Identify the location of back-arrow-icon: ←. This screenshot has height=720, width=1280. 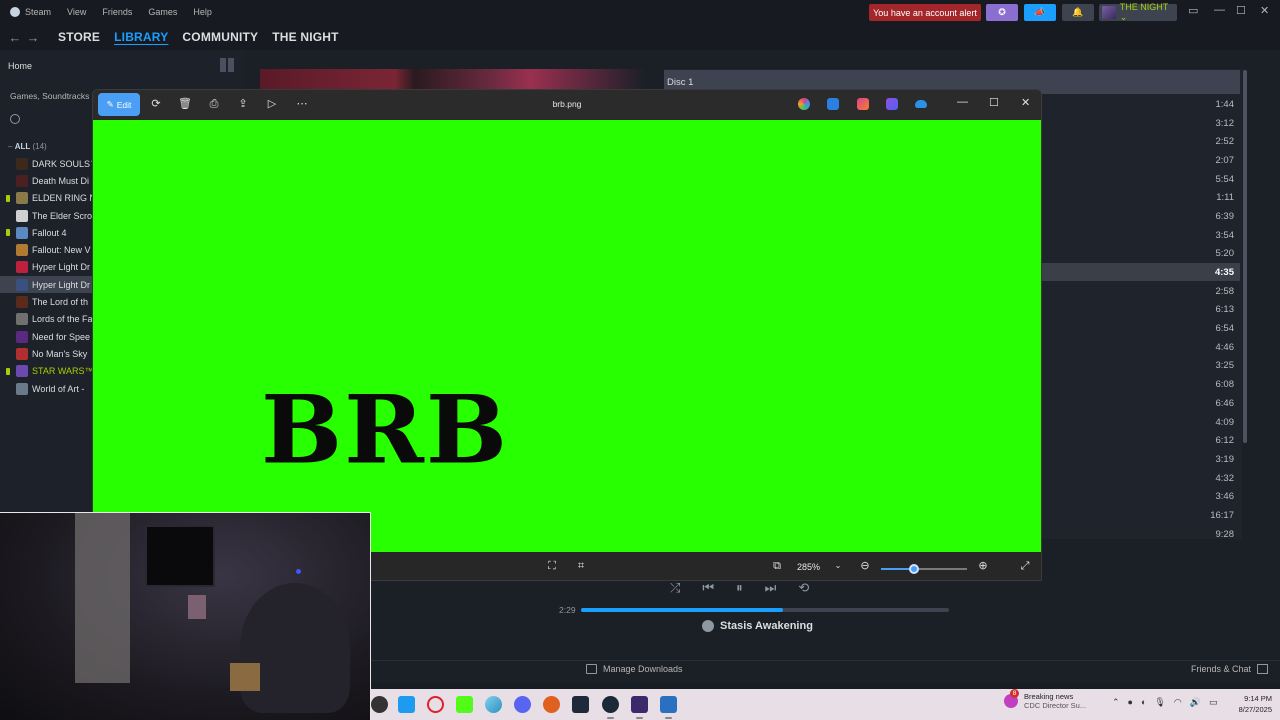
(15, 37).